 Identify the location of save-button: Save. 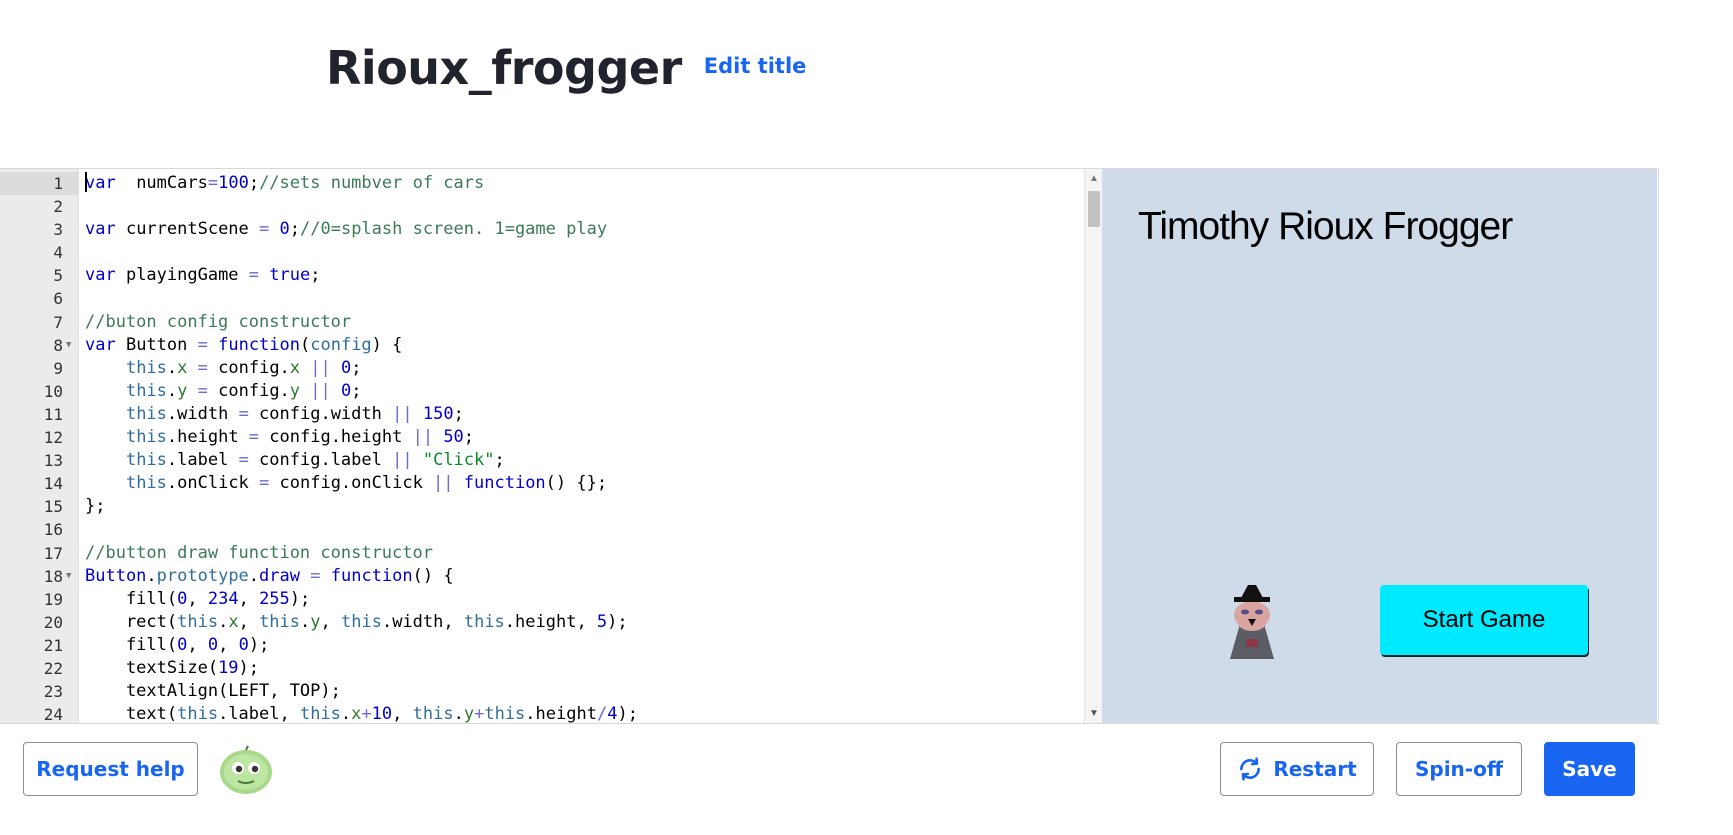
(1589, 769).